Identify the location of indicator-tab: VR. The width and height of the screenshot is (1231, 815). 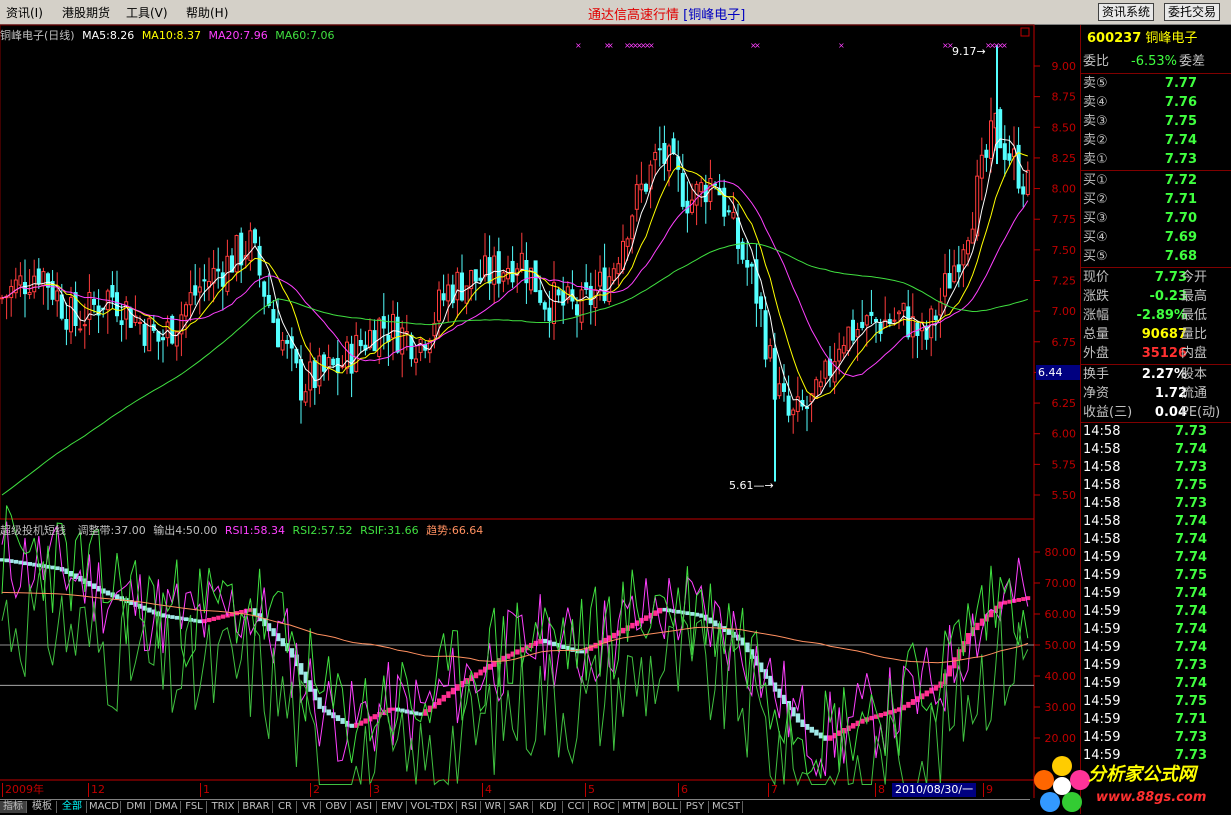
(309, 807).